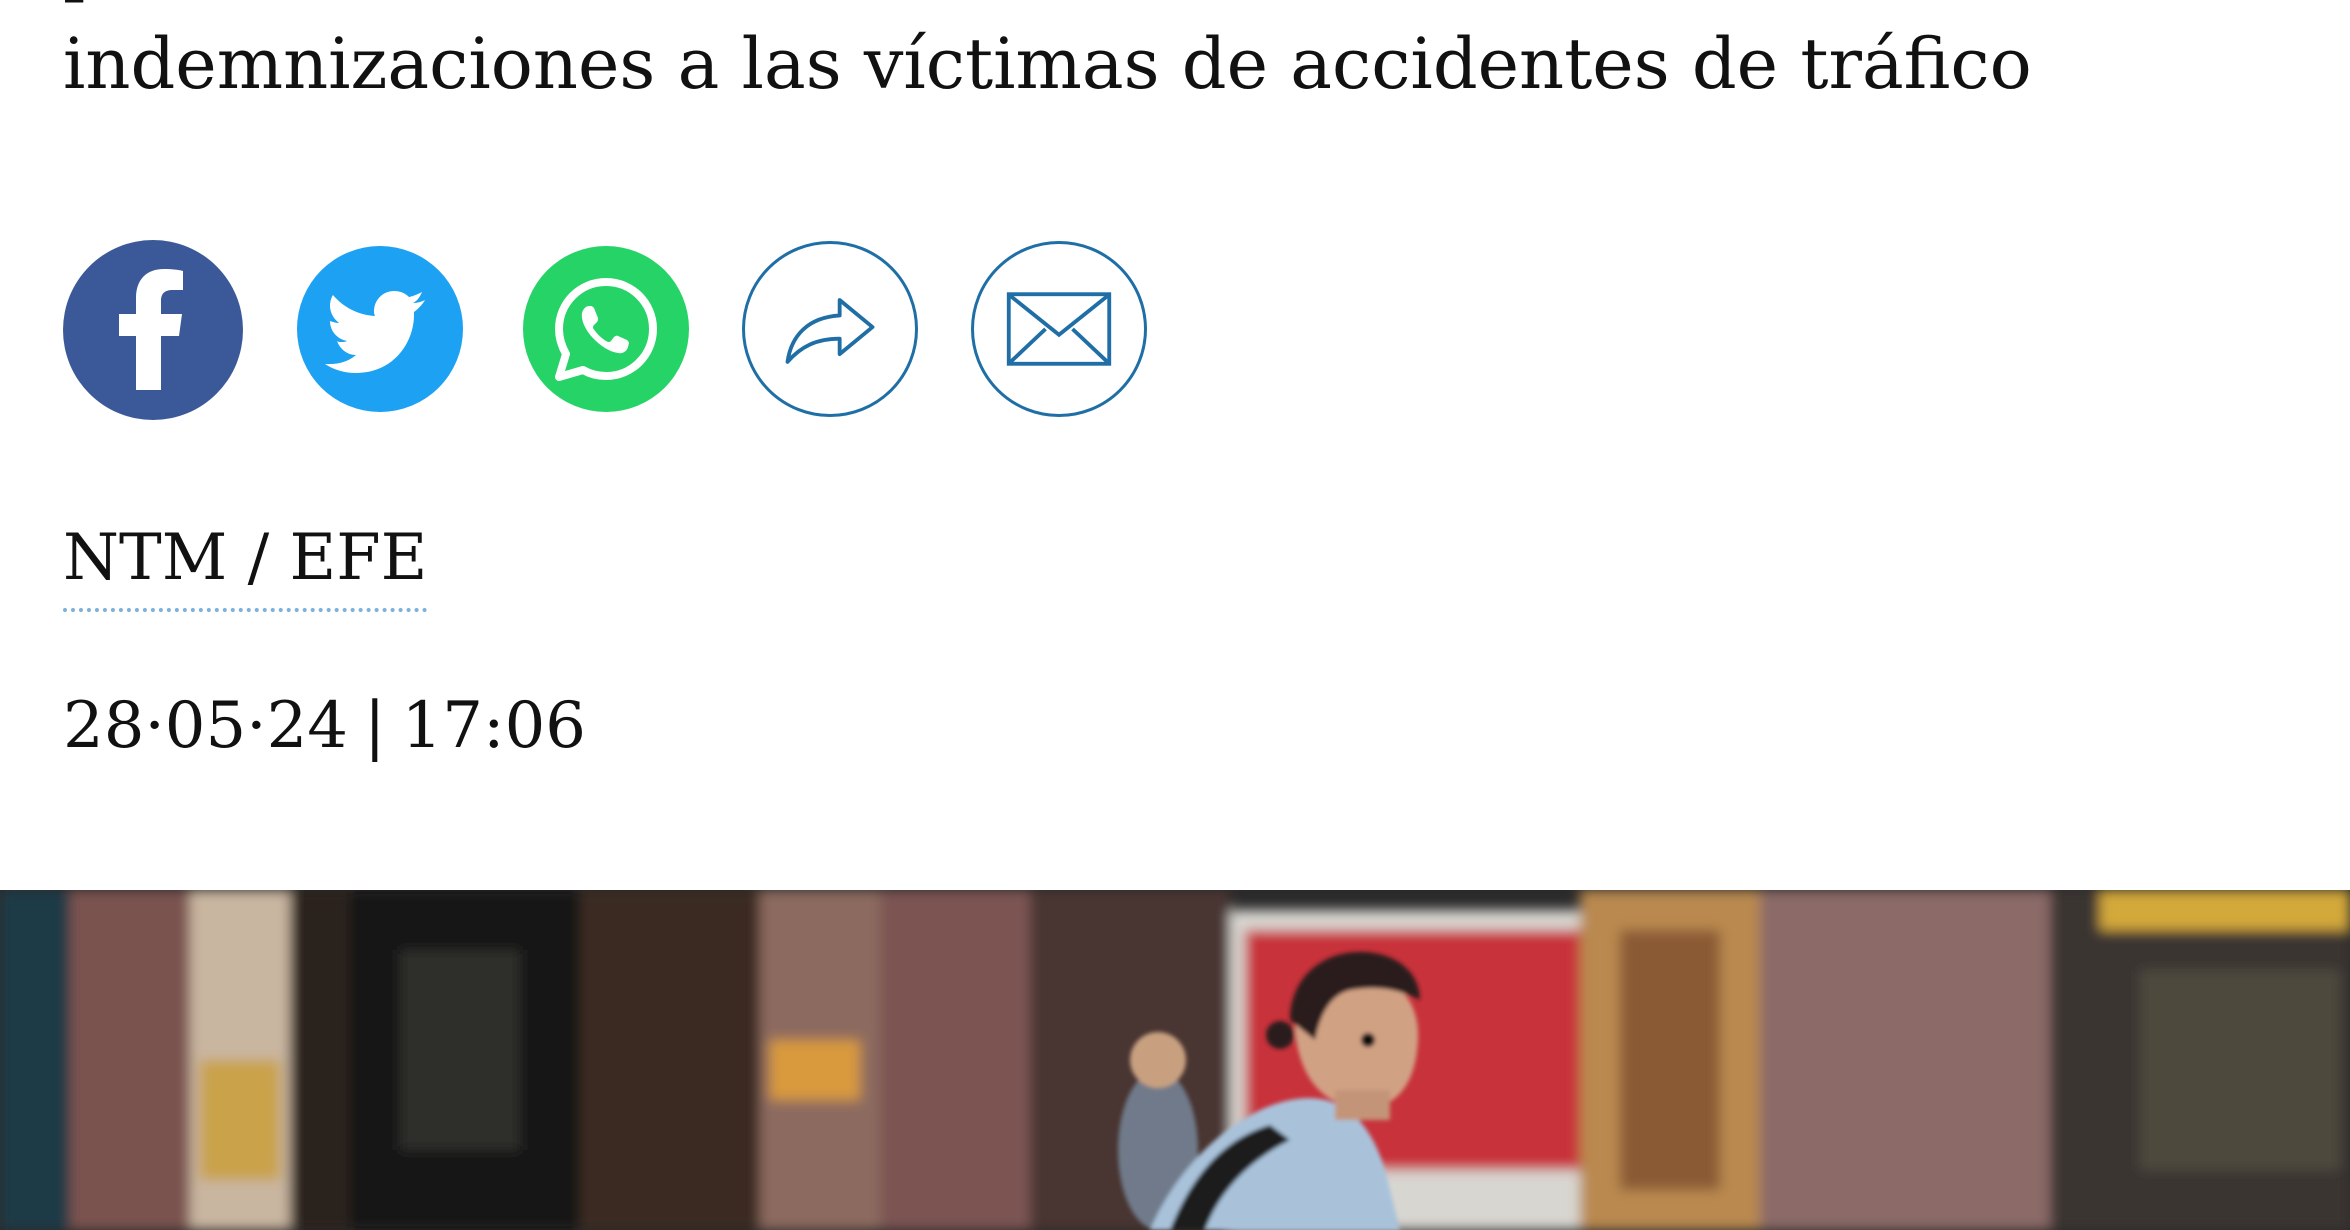 This screenshot has height=1230, width=2350. I want to click on publish-time: 17:06, so click(493, 726).